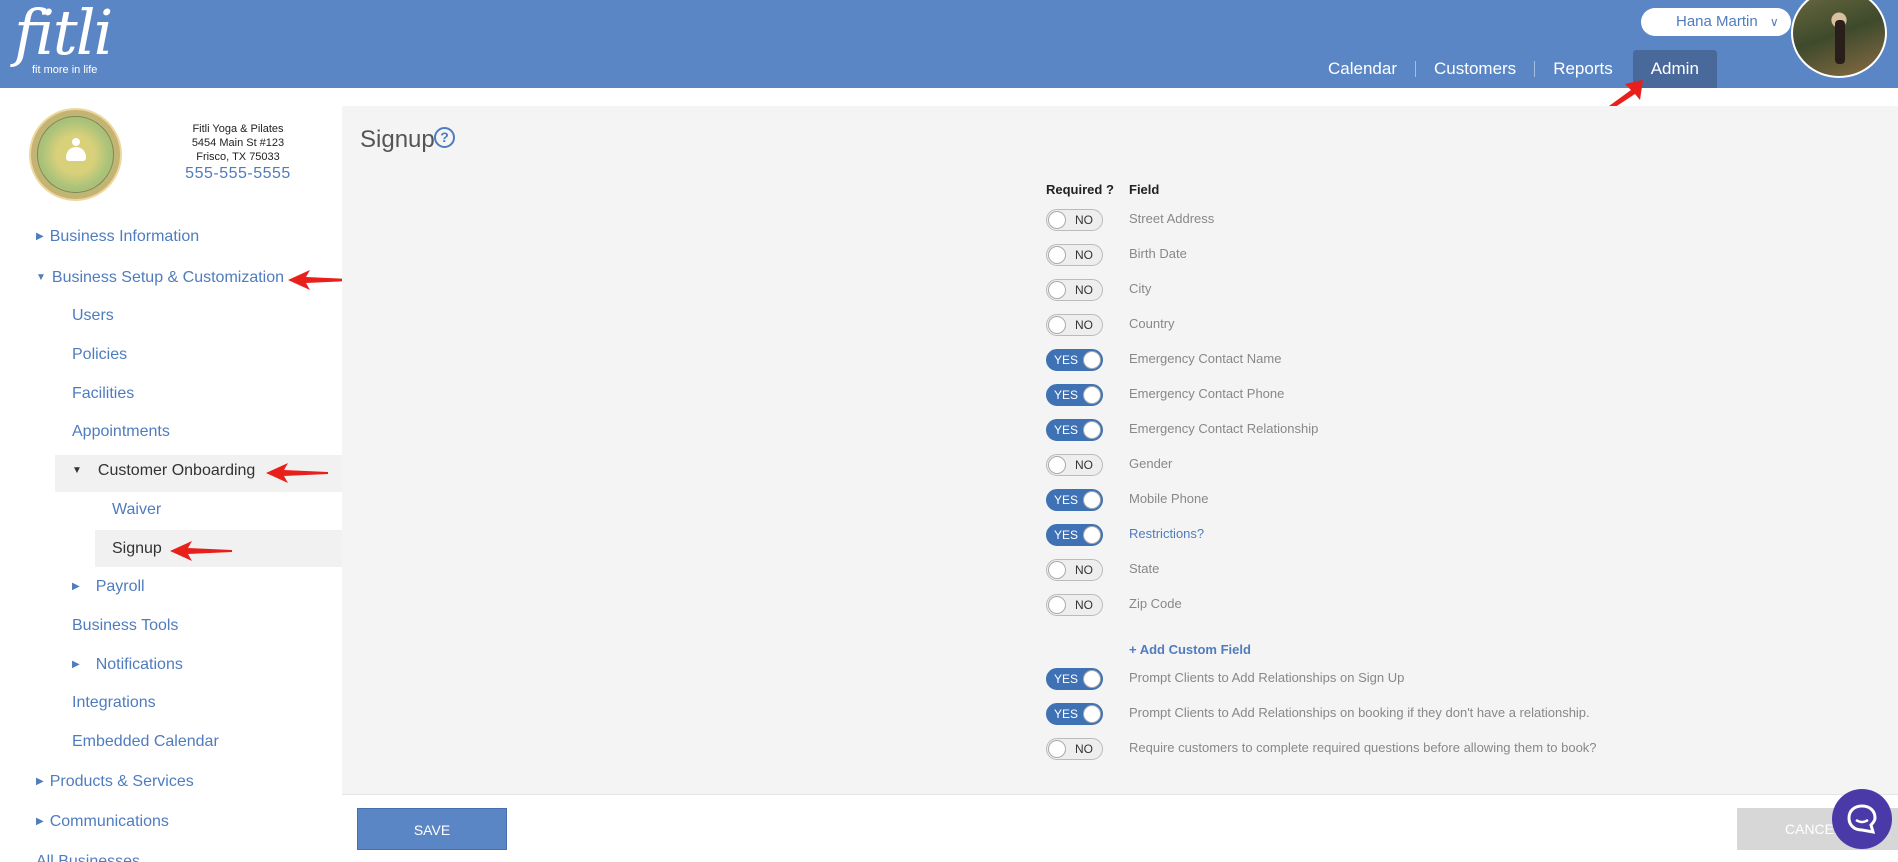 The height and width of the screenshot is (862, 1898). What do you see at coordinates (1140, 288) in the screenshot?
I see `field-label: City` at bounding box center [1140, 288].